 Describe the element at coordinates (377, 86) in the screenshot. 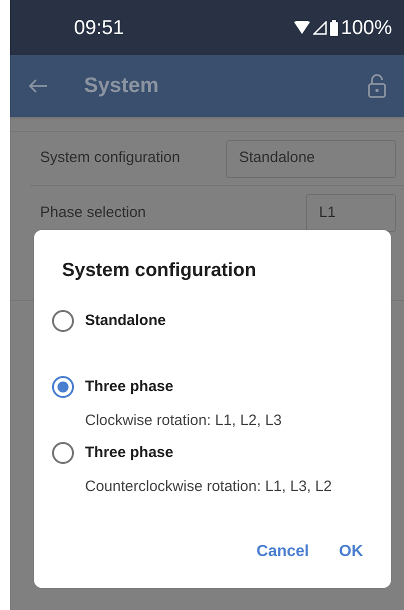

I see `unlocked-padlock-icon` at that location.